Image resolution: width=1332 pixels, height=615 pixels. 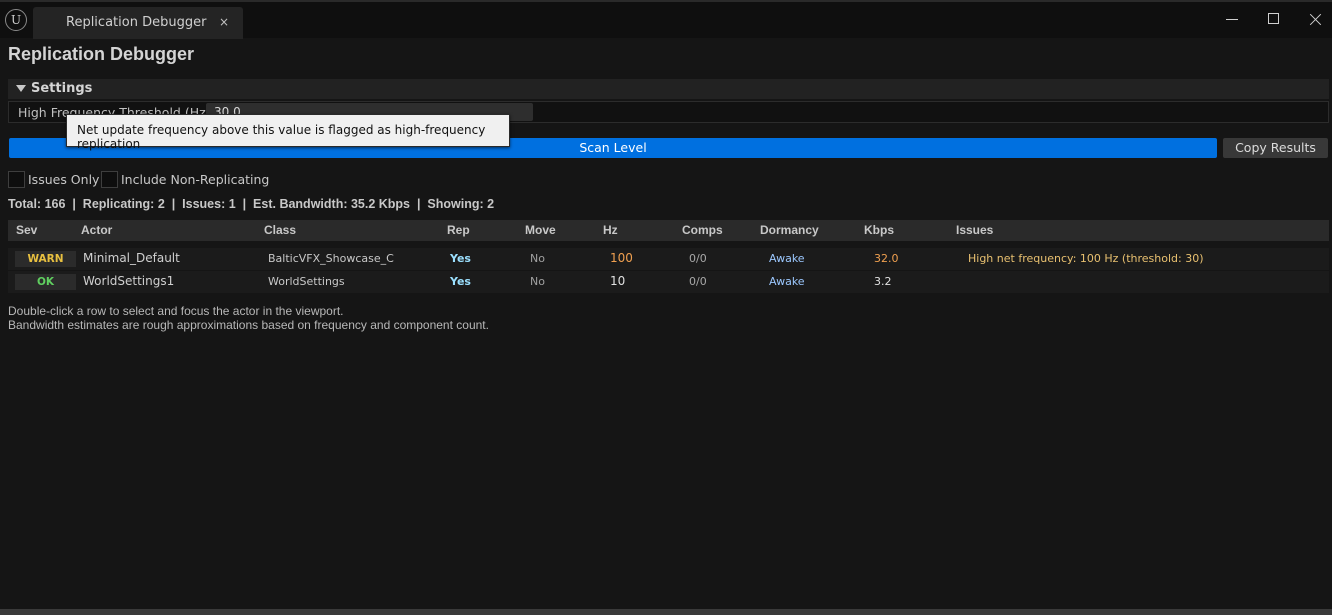 What do you see at coordinates (306, 281) in the screenshot?
I see `class-cell: WorldSettings` at bounding box center [306, 281].